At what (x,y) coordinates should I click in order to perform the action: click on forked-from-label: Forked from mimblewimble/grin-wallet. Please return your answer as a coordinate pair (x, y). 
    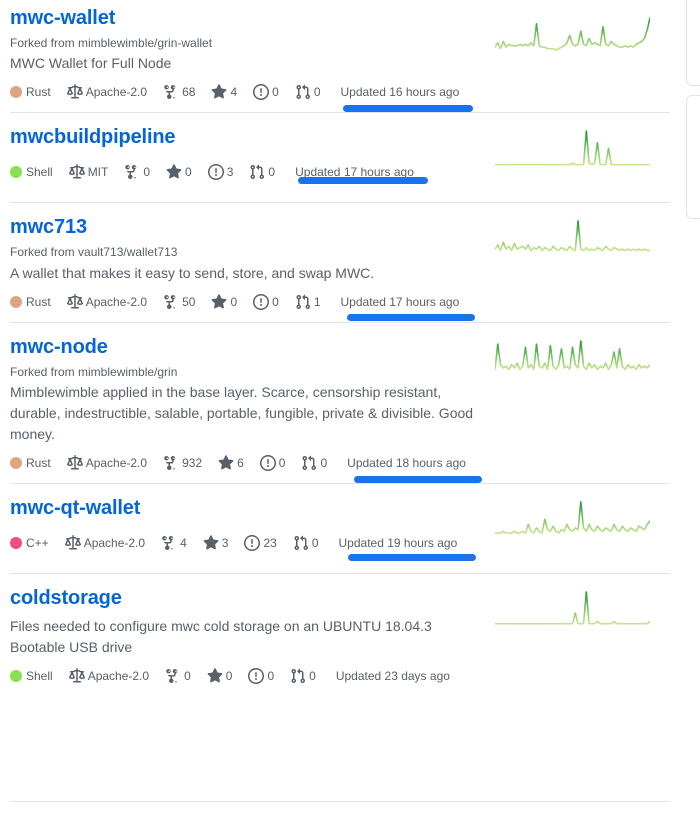
    Looking at the image, I should click on (111, 43).